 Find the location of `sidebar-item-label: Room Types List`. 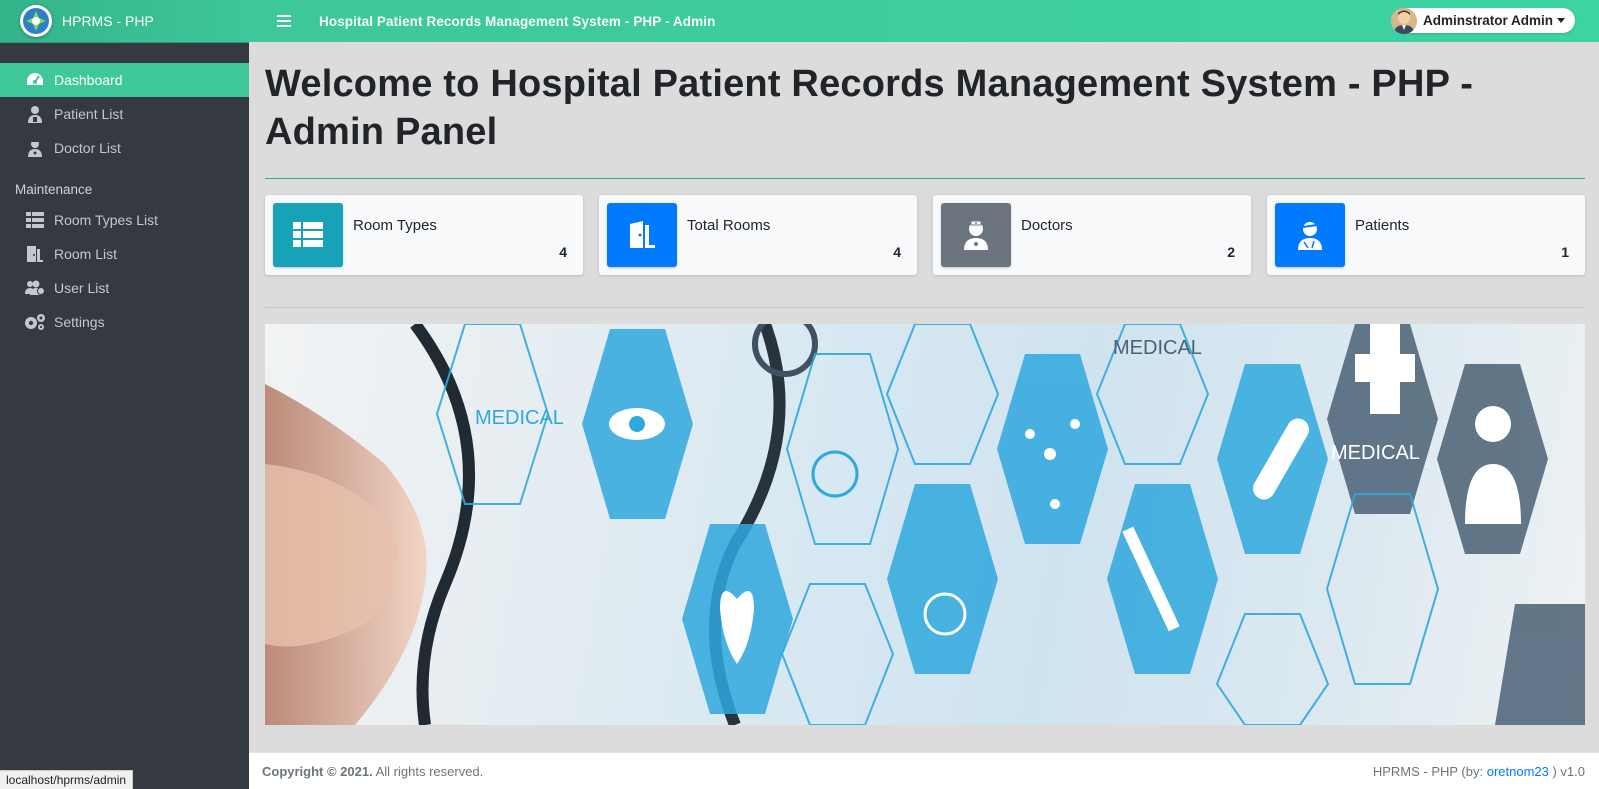

sidebar-item-label: Room Types List is located at coordinates (106, 220).